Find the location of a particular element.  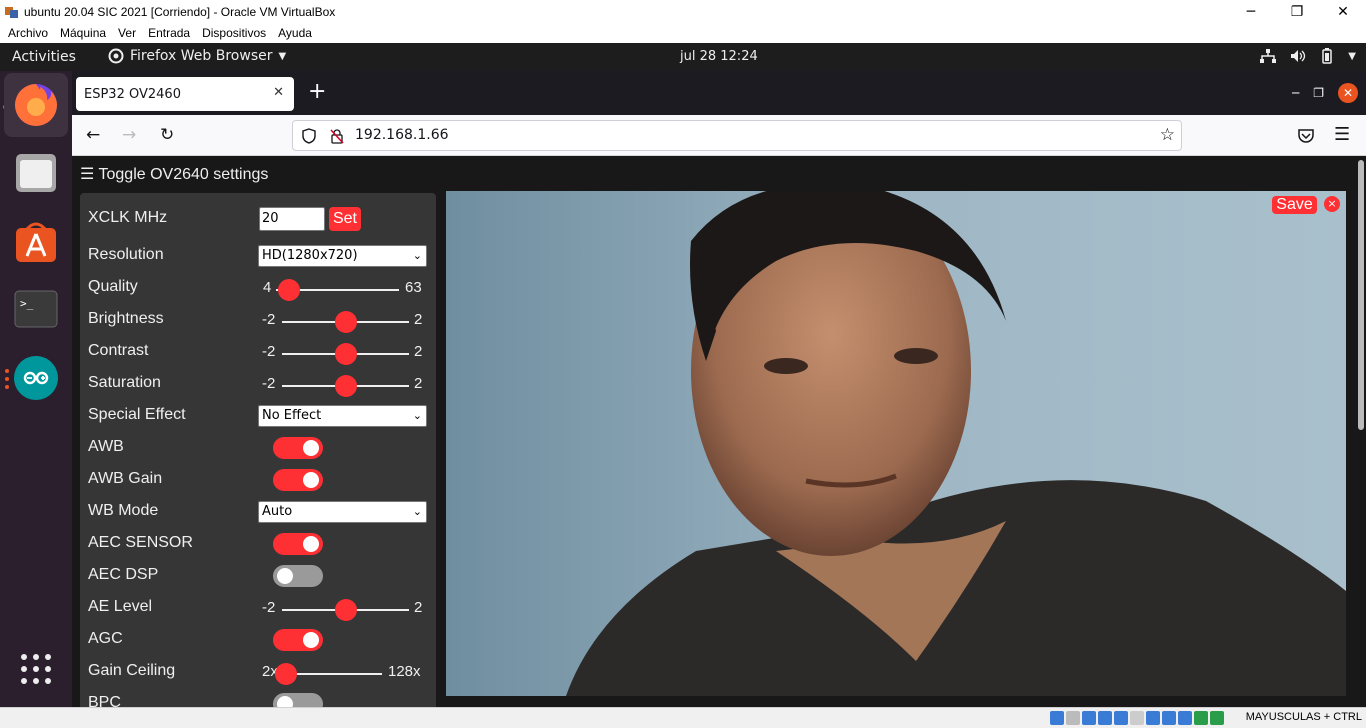

awb-gain-toggle is located at coordinates (298, 480).